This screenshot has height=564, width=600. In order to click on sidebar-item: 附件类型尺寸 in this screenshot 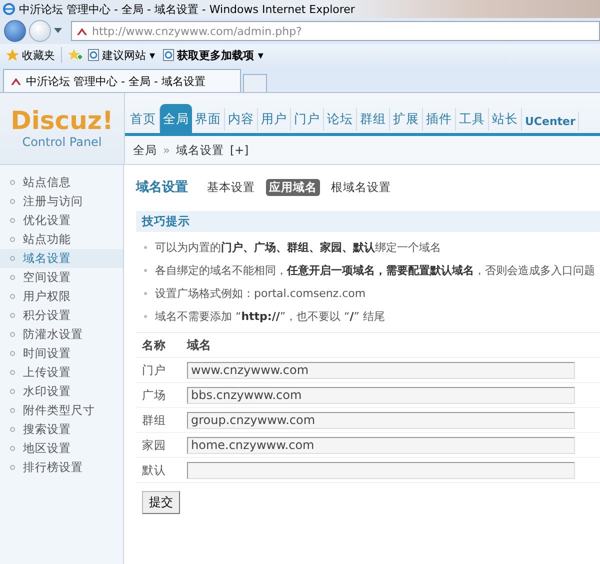, I will do `click(61, 410)`.